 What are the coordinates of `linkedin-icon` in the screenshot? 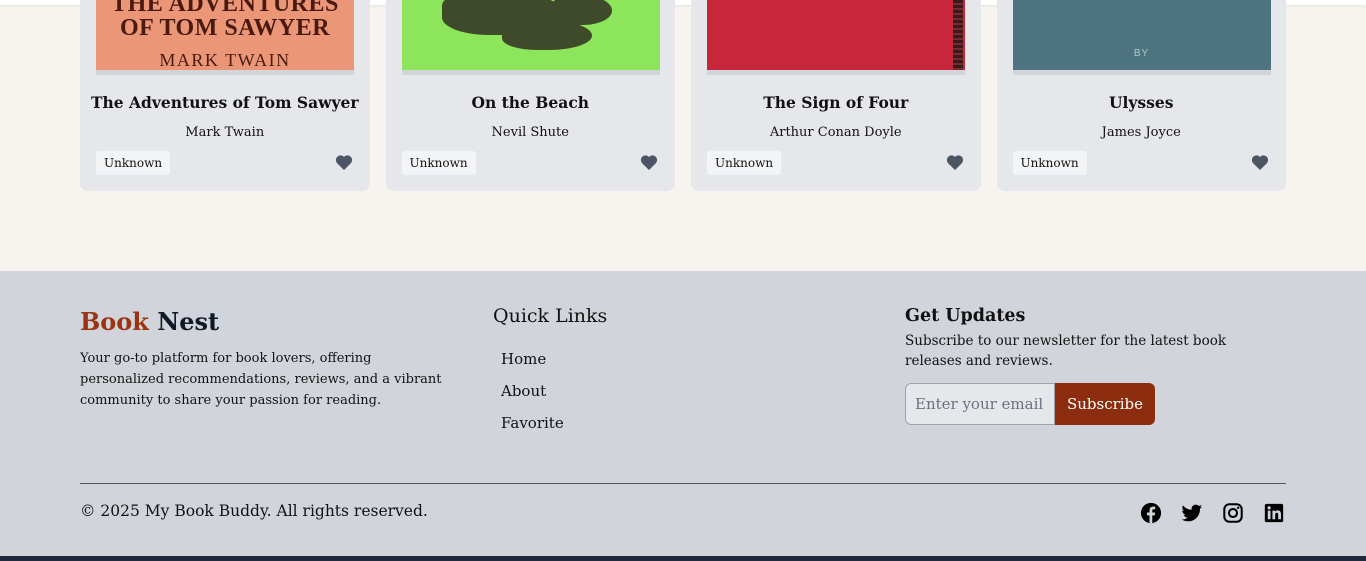 It's located at (1274, 513).